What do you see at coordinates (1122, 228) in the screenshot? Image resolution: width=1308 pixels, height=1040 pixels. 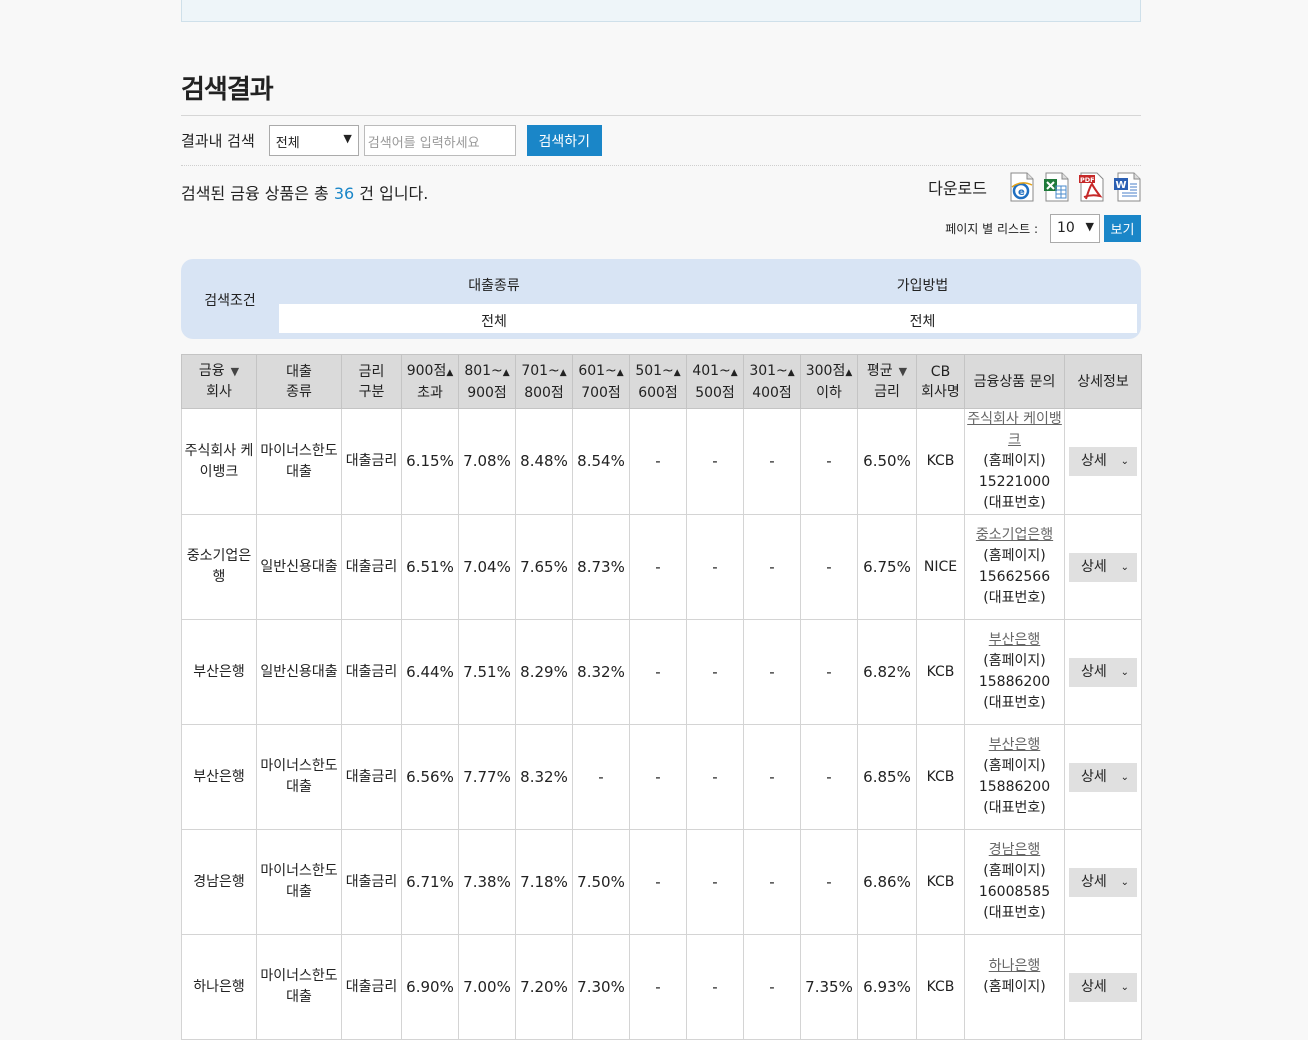 I see `view-button: 보기` at bounding box center [1122, 228].